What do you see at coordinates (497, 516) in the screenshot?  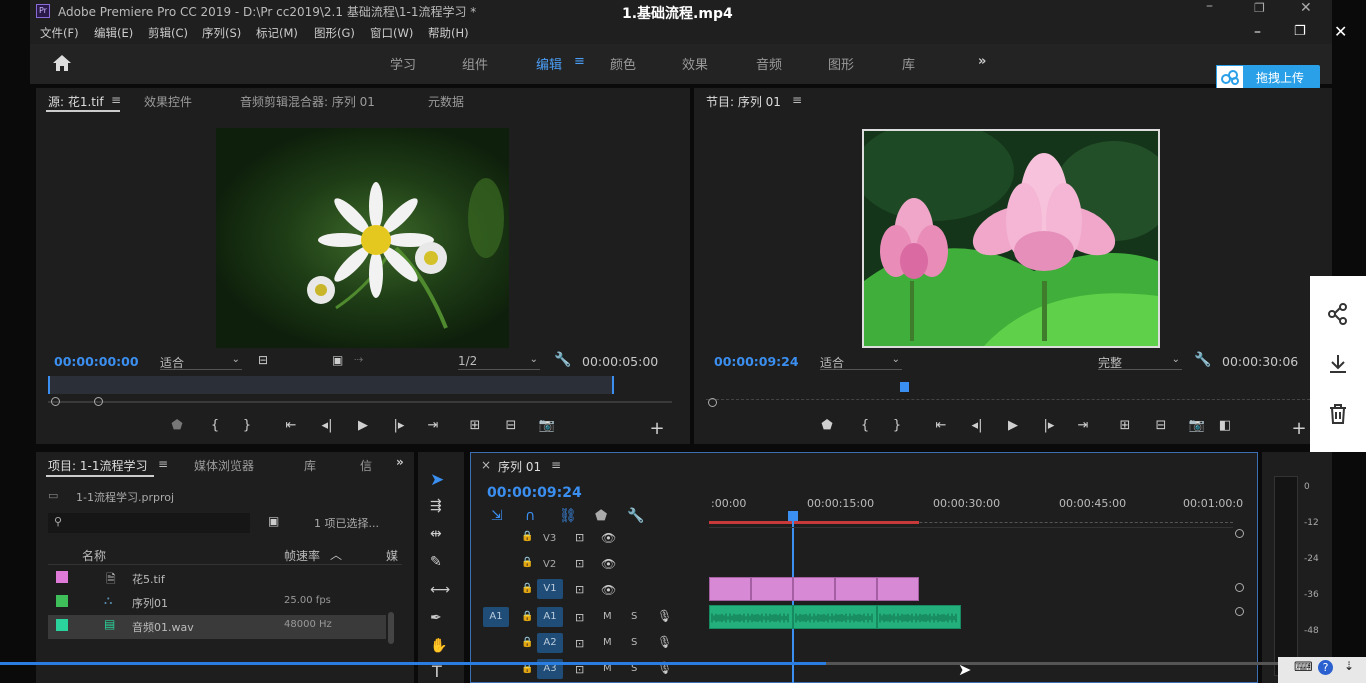 I see `nest-icon: ⇲` at bounding box center [497, 516].